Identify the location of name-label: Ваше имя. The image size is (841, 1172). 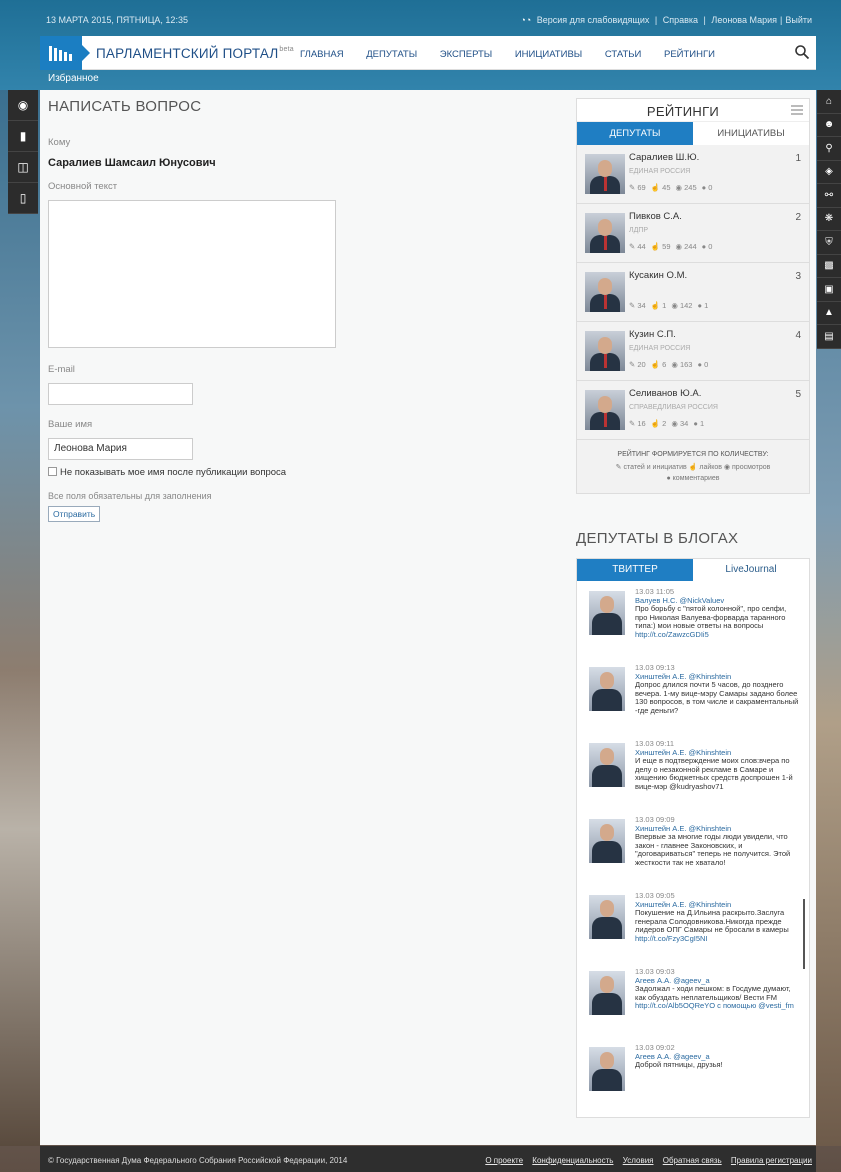
(70, 424).